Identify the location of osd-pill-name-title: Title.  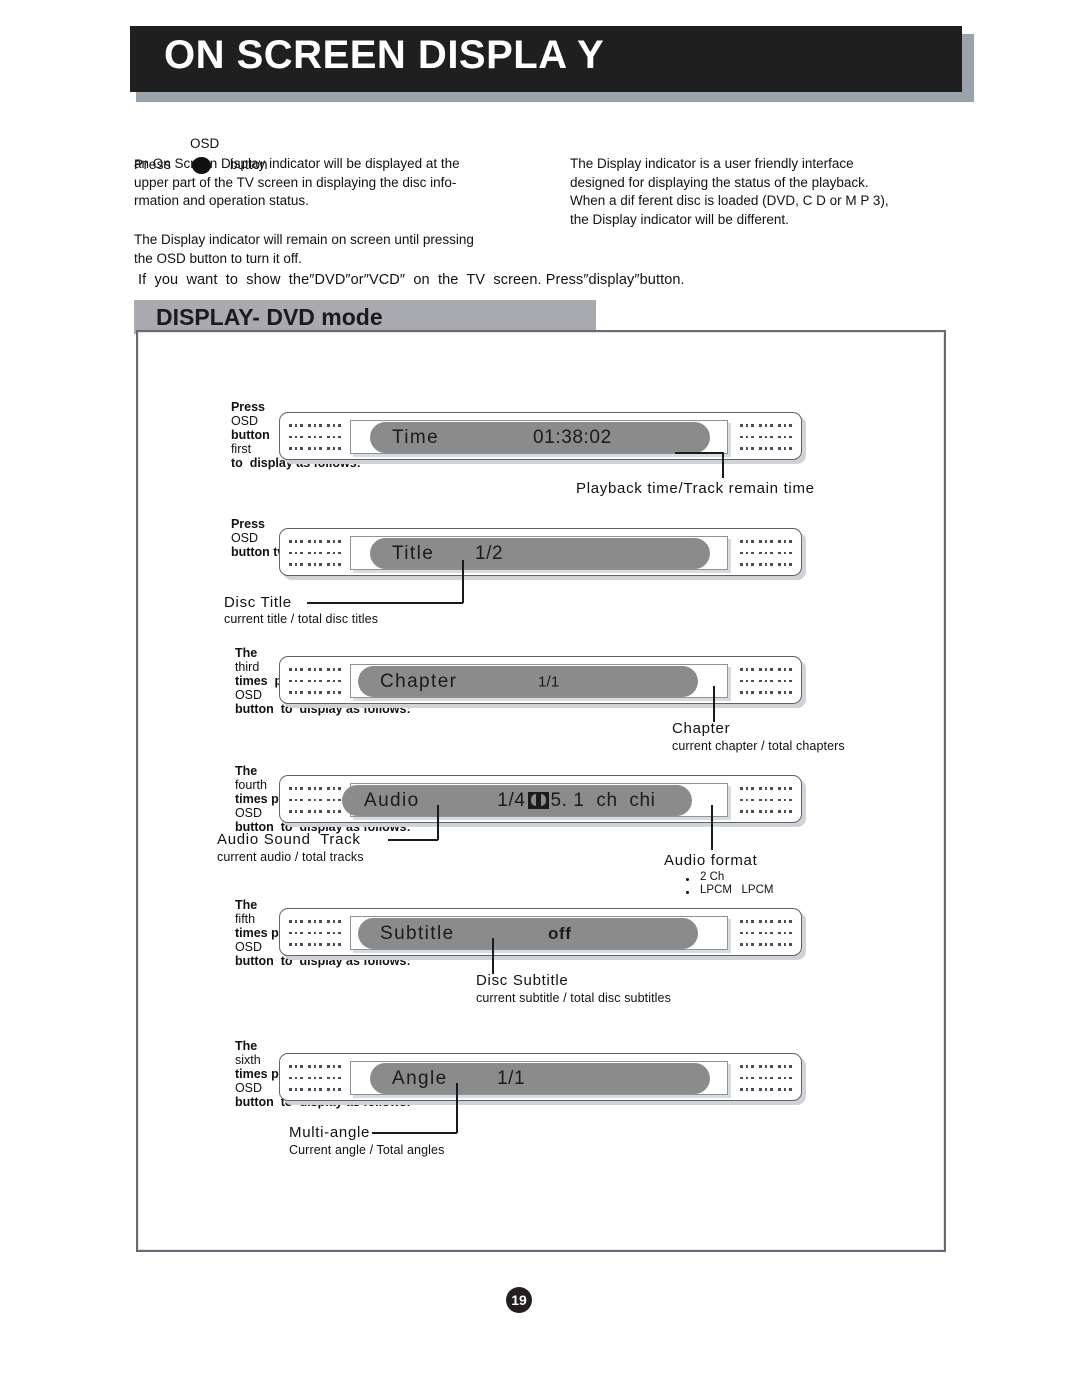
(413, 553).